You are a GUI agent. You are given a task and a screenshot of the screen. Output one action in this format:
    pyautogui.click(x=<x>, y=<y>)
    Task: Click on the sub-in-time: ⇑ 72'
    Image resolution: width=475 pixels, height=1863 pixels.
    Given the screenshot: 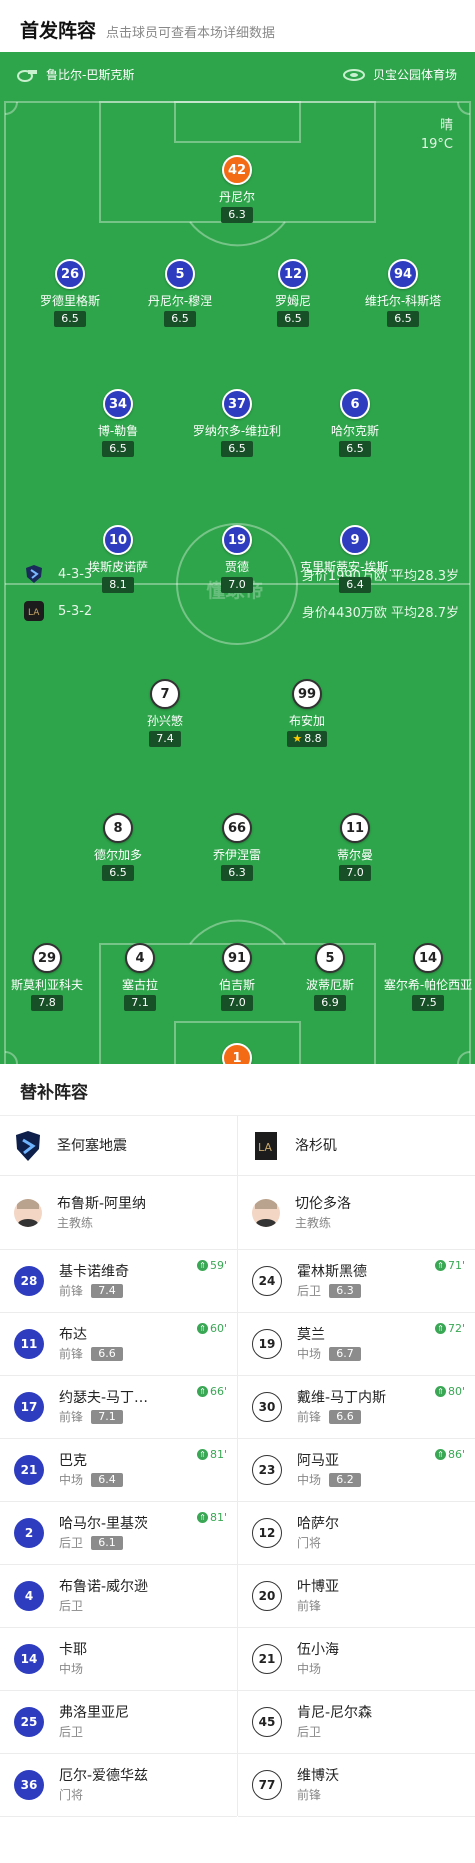 What is the action you would take?
    pyautogui.click(x=449, y=1328)
    